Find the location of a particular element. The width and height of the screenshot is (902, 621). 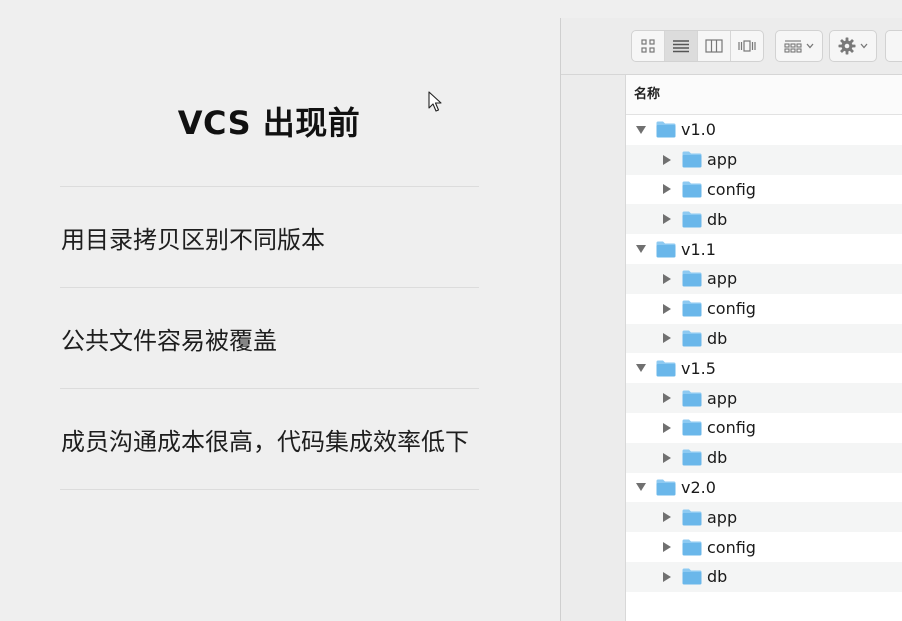

folder-name: v2.0 is located at coordinates (698, 487).